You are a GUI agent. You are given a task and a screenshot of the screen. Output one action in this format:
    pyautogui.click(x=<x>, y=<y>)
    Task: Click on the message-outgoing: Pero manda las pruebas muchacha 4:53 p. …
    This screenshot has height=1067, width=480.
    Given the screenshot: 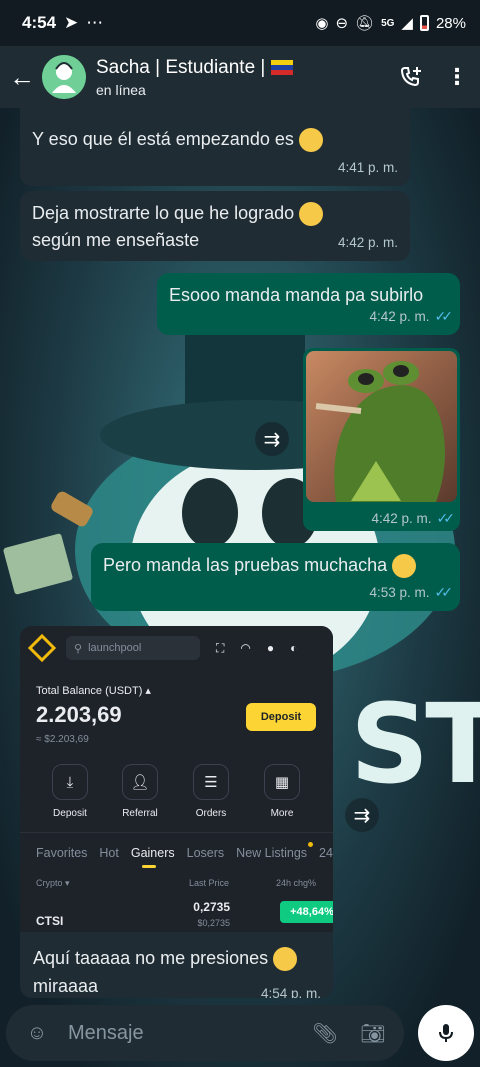 What is the action you would take?
    pyautogui.click(x=275, y=577)
    